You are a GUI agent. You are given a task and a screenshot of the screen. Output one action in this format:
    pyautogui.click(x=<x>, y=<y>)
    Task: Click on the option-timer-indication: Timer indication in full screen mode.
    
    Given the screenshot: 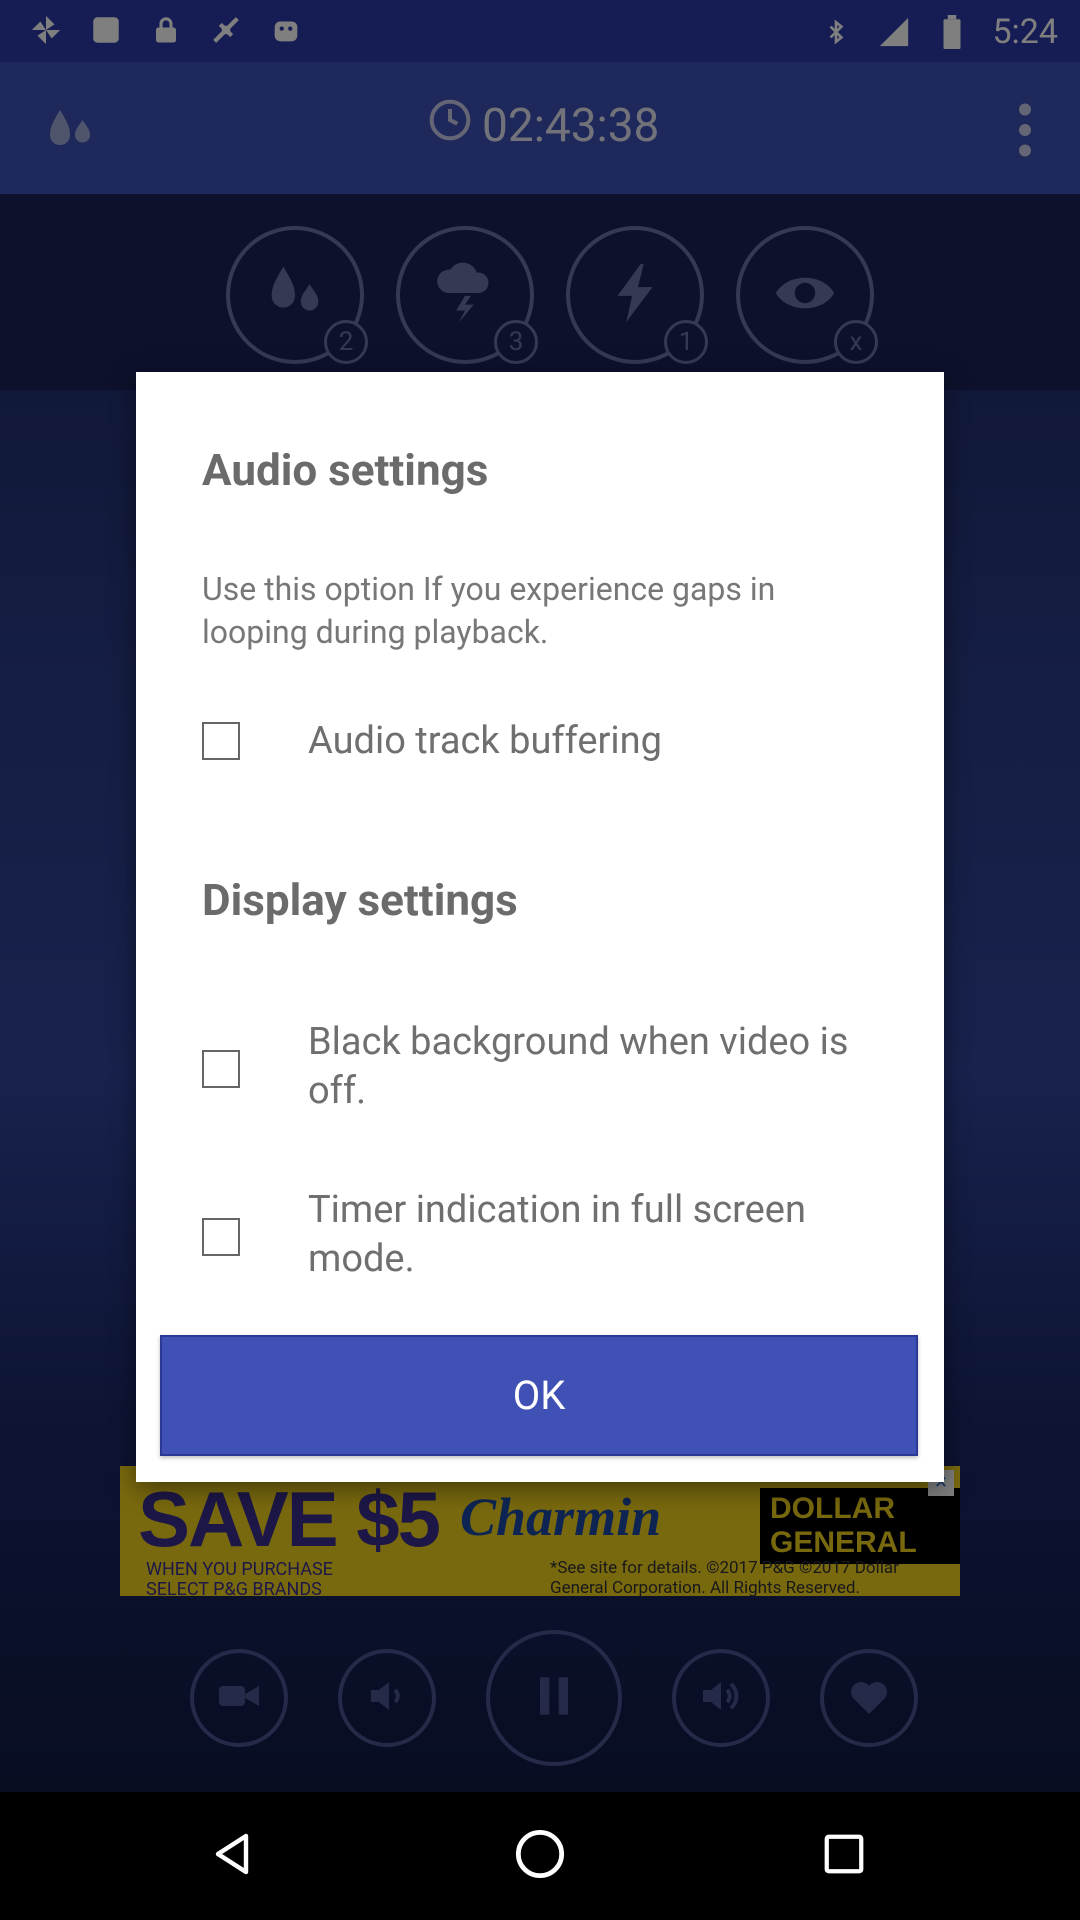 What is the action you would take?
    pyautogui.click(x=547, y=1245)
    